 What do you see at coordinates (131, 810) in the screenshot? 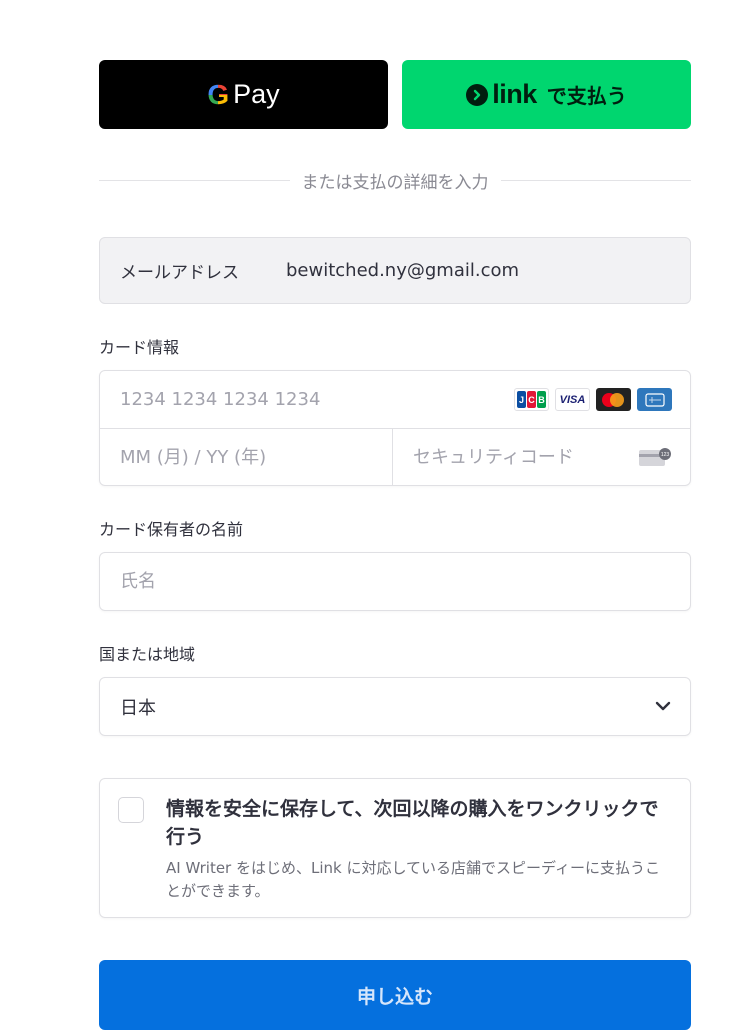
I see `save-info-checkbox` at bounding box center [131, 810].